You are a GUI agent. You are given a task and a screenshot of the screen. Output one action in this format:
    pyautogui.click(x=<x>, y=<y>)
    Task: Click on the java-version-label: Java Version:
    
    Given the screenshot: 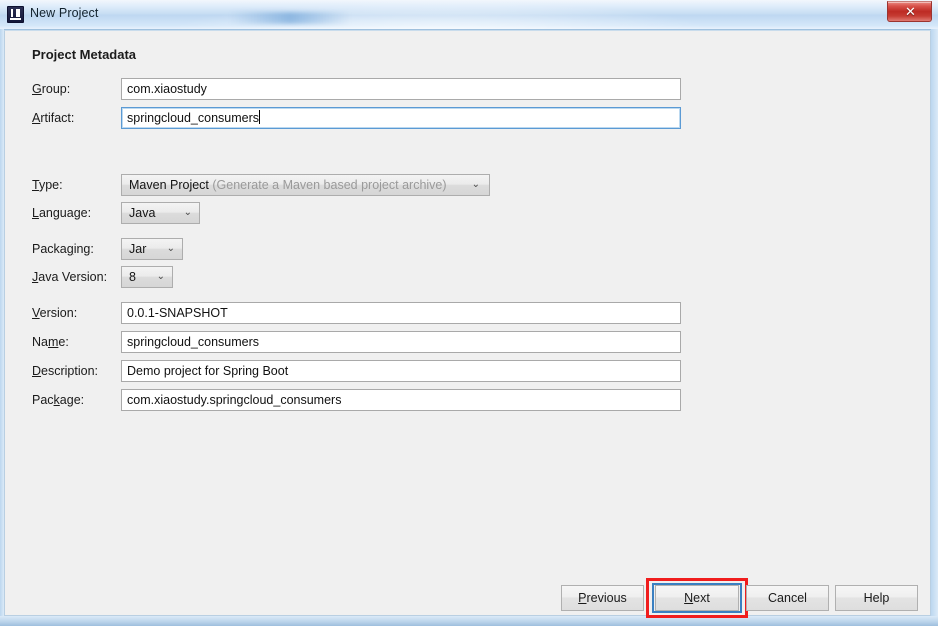 What is the action you would take?
    pyautogui.click(x=70, y=277)
    